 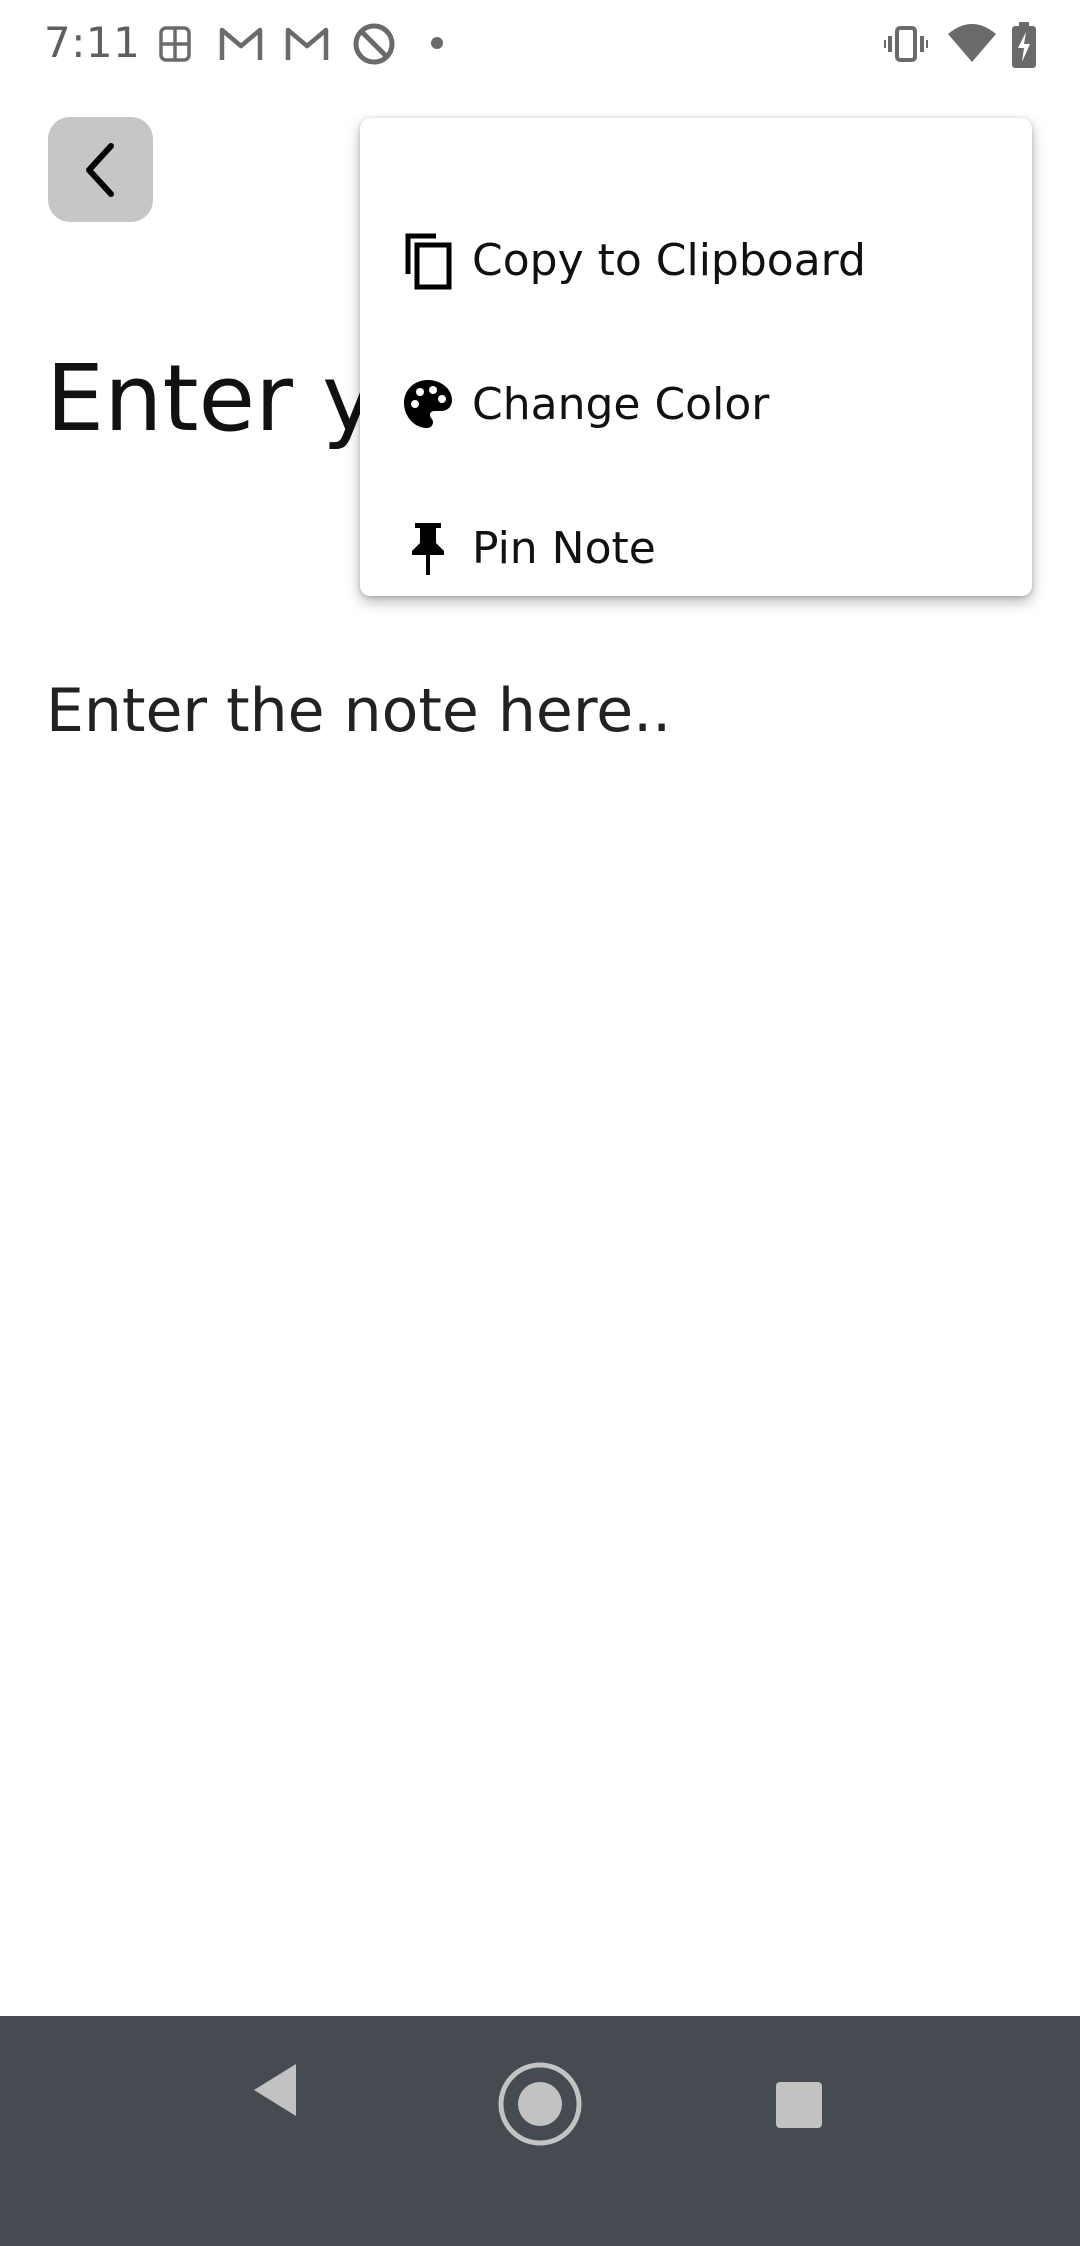 What do you see at coordinates (540, 2104) in the screenshot?
I see `nav-home-icon` at bounding box center [540, 2104].